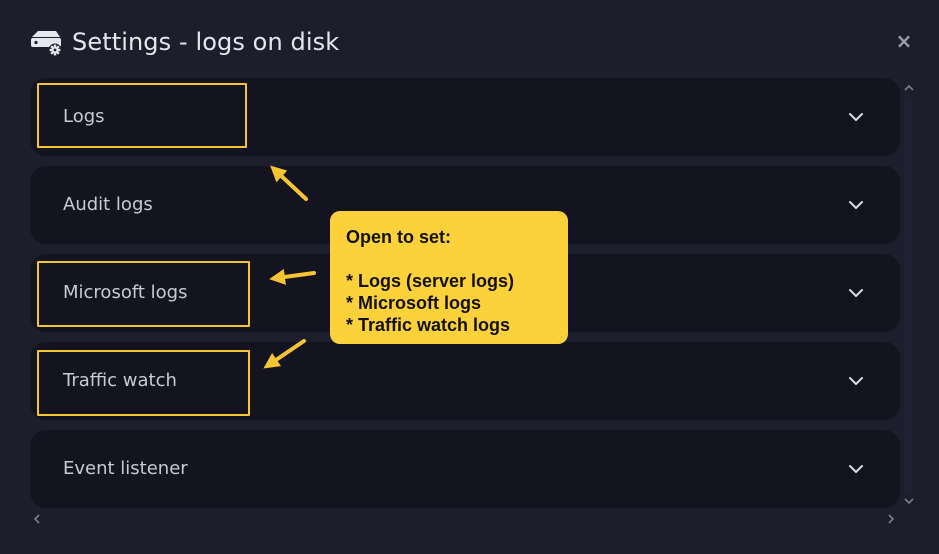 The image size is (939, 554). What do you see at coordinates (399, 237) in the screenshot?
I see `callout-heading: Open to set:` at bounding box center [399, 237].